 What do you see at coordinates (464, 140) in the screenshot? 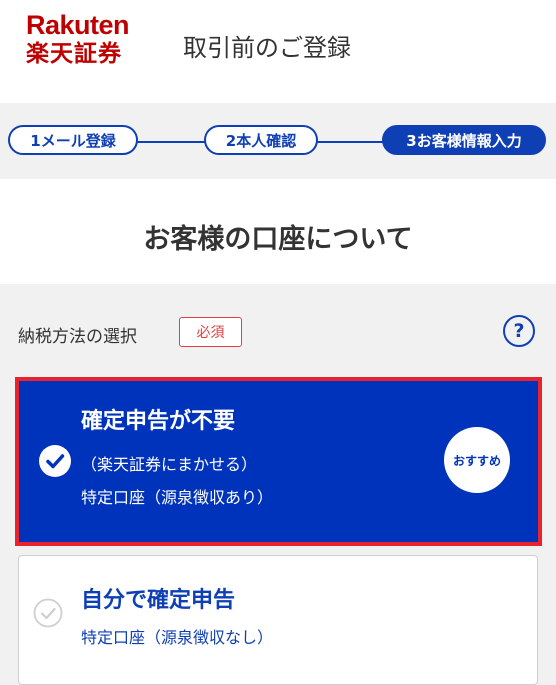
I see `step-customer-info: 3お客様情報入力` at bounding box center [464, 140].